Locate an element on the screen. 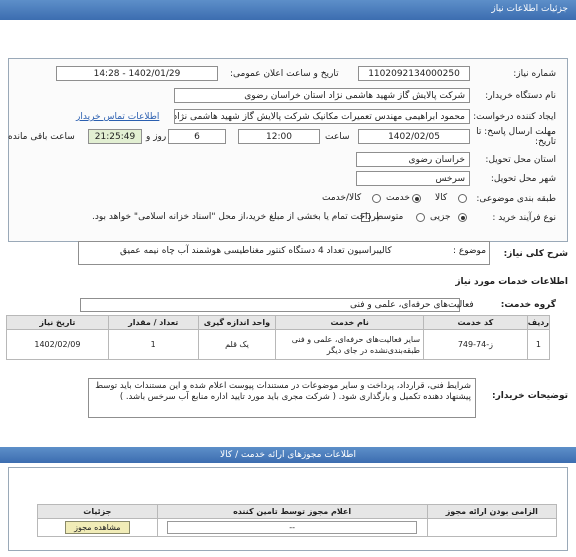  page-title: جزئیات اطلاعات نیاز is located at coordinates (529, 9).